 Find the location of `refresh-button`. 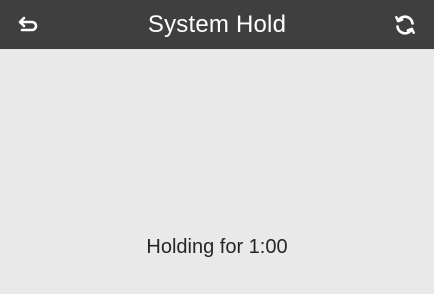

refresh-button is located at coordinates (405, 25).